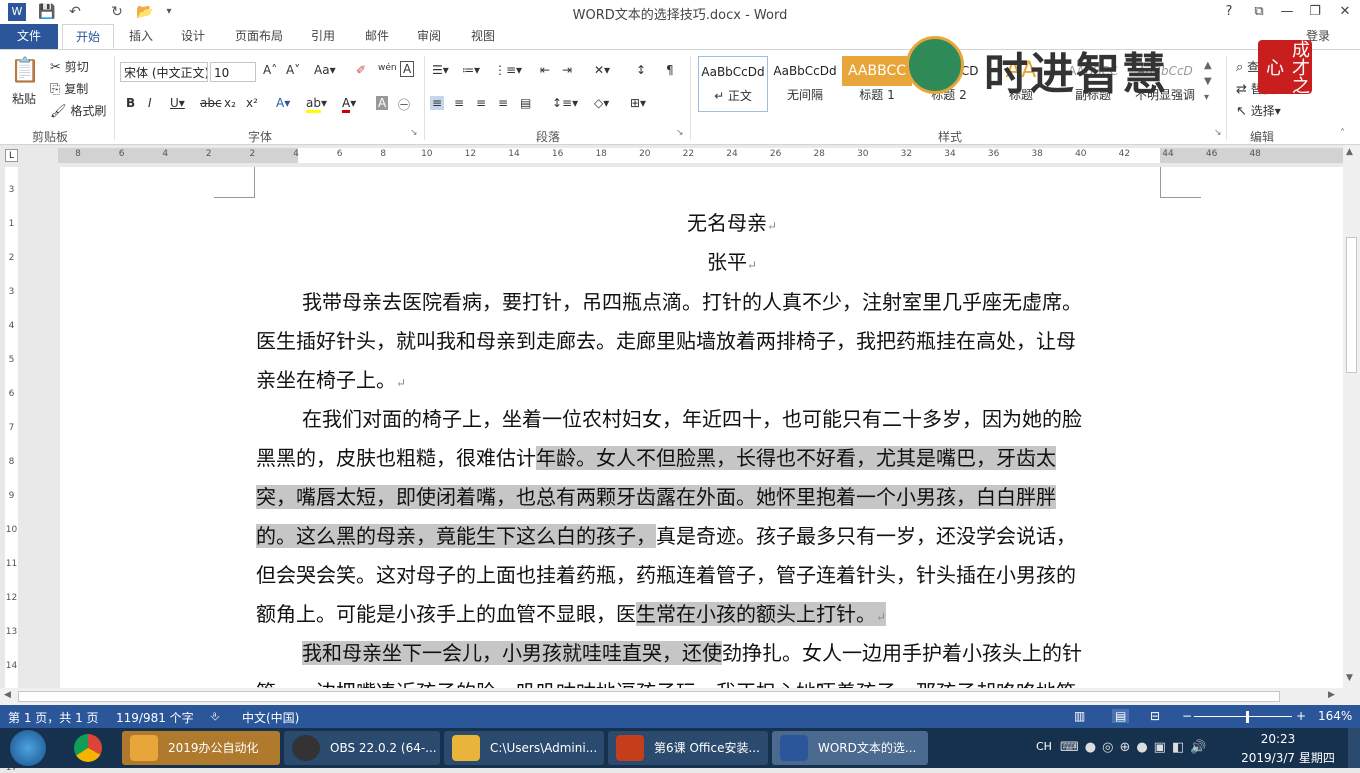  What do you see at coordinates (25, 74) in the screenshot?
I see `paste-icon: 📋` at bounding box center [25, 74].